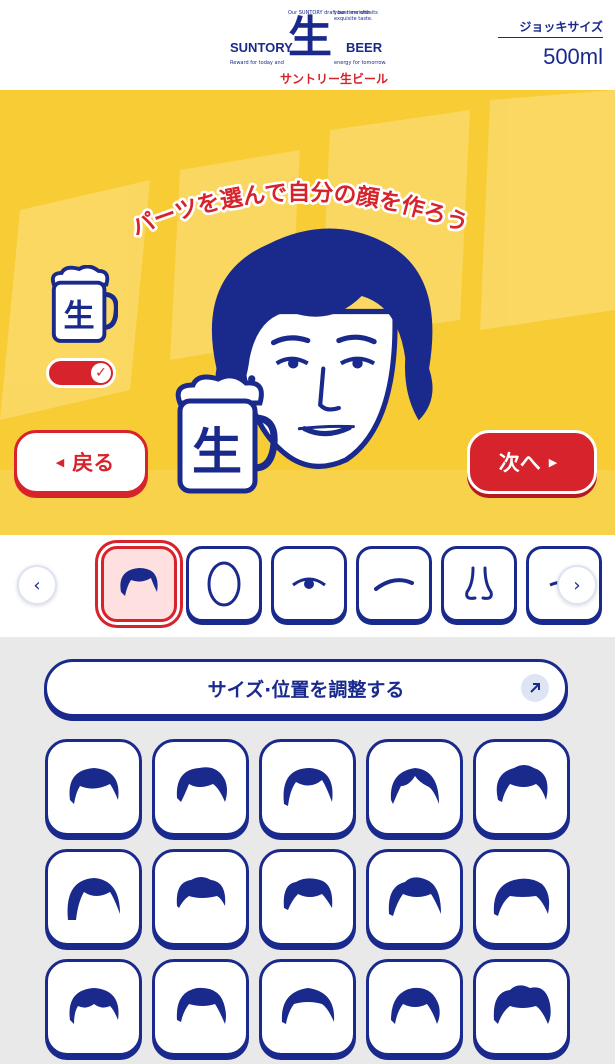 The image size is (615, 1064). I want to click on hair-style-6-icon, so click(93, 898).